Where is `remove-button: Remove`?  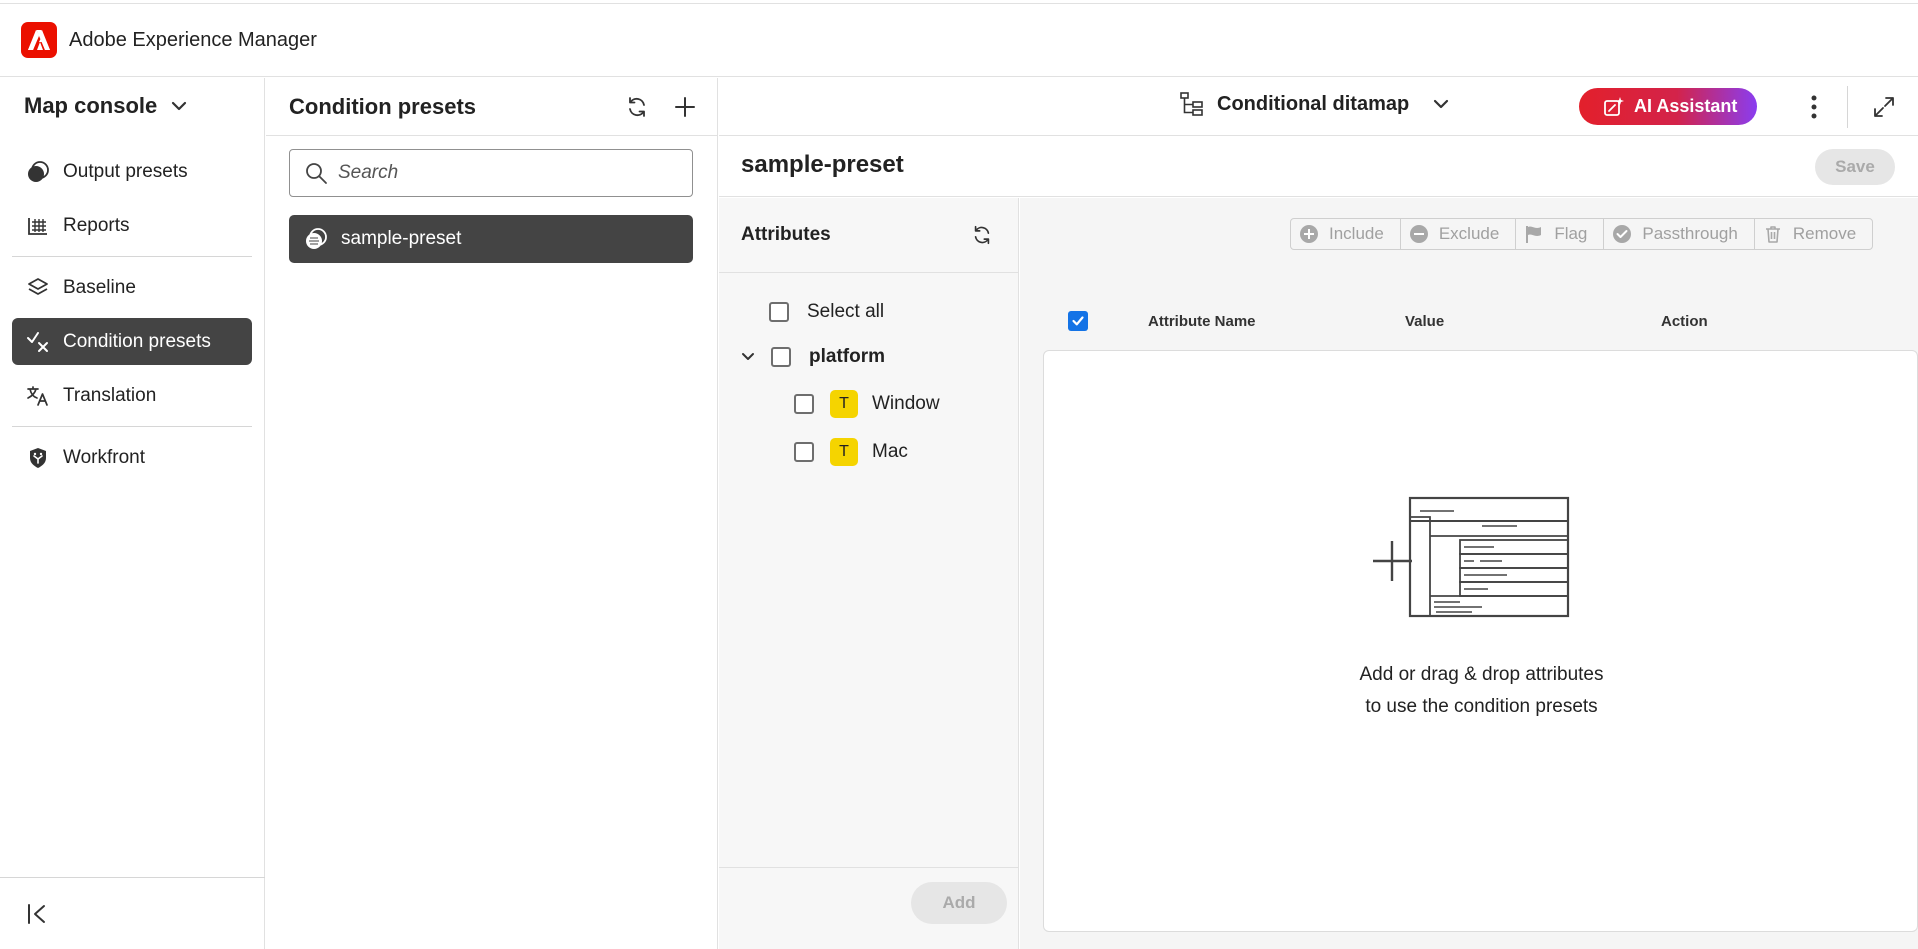
remove-button: Remove is located at coordinates (1813, 234).